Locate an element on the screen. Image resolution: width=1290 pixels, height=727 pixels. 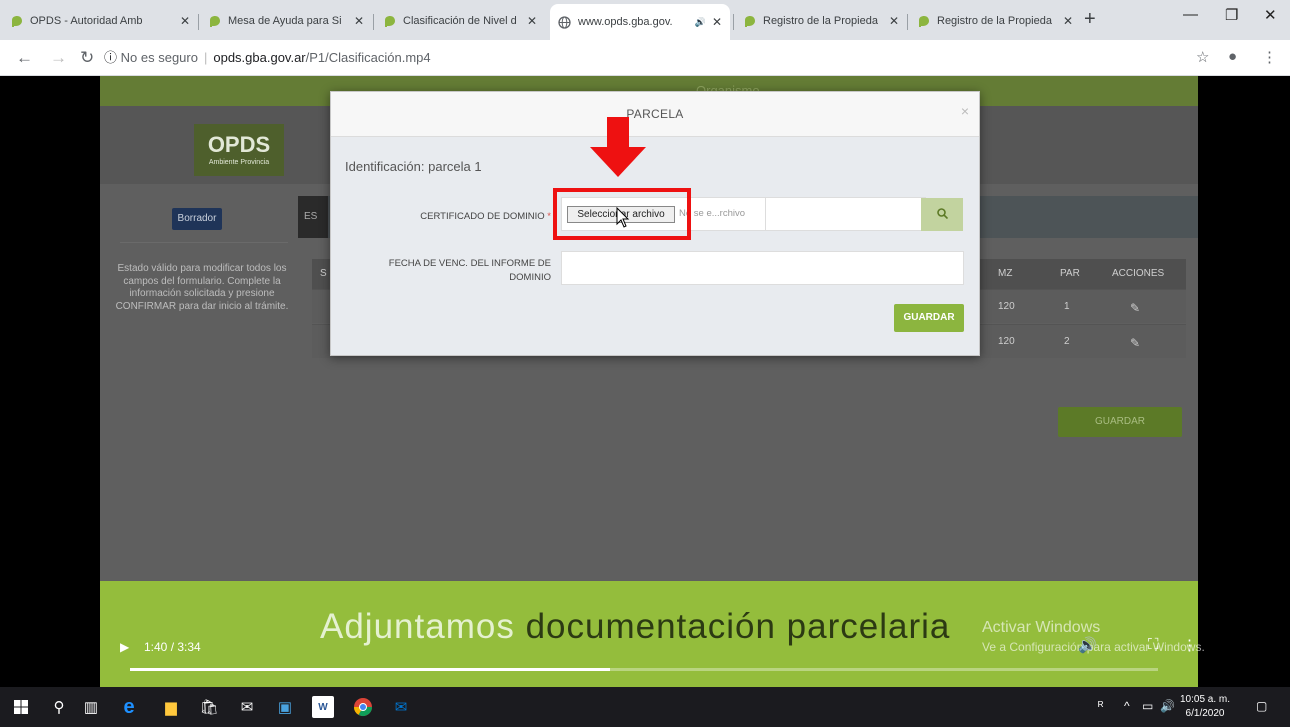
minimize-icon: — is located at coordinates (1190, 14).